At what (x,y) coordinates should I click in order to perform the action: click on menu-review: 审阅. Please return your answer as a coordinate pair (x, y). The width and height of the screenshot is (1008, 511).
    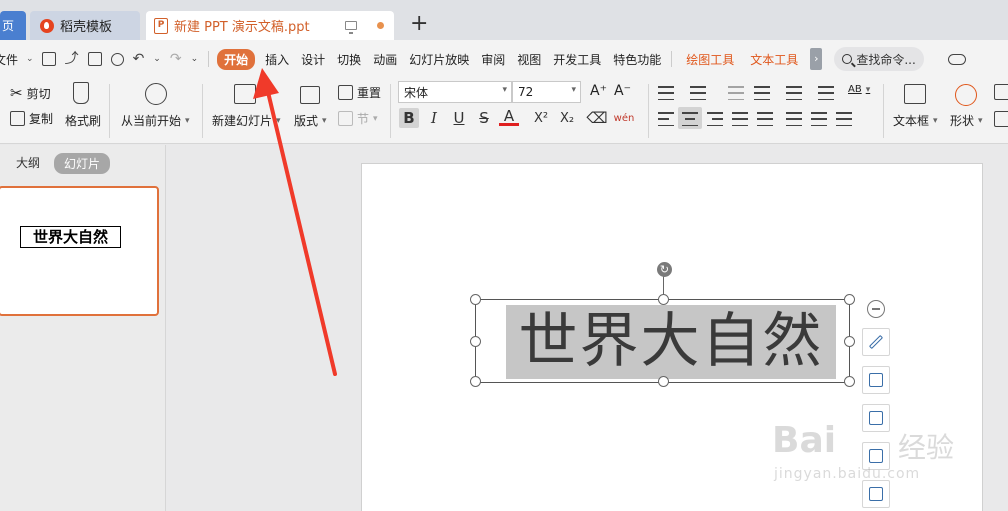
    Looking at the image, I should click on (493, 59).